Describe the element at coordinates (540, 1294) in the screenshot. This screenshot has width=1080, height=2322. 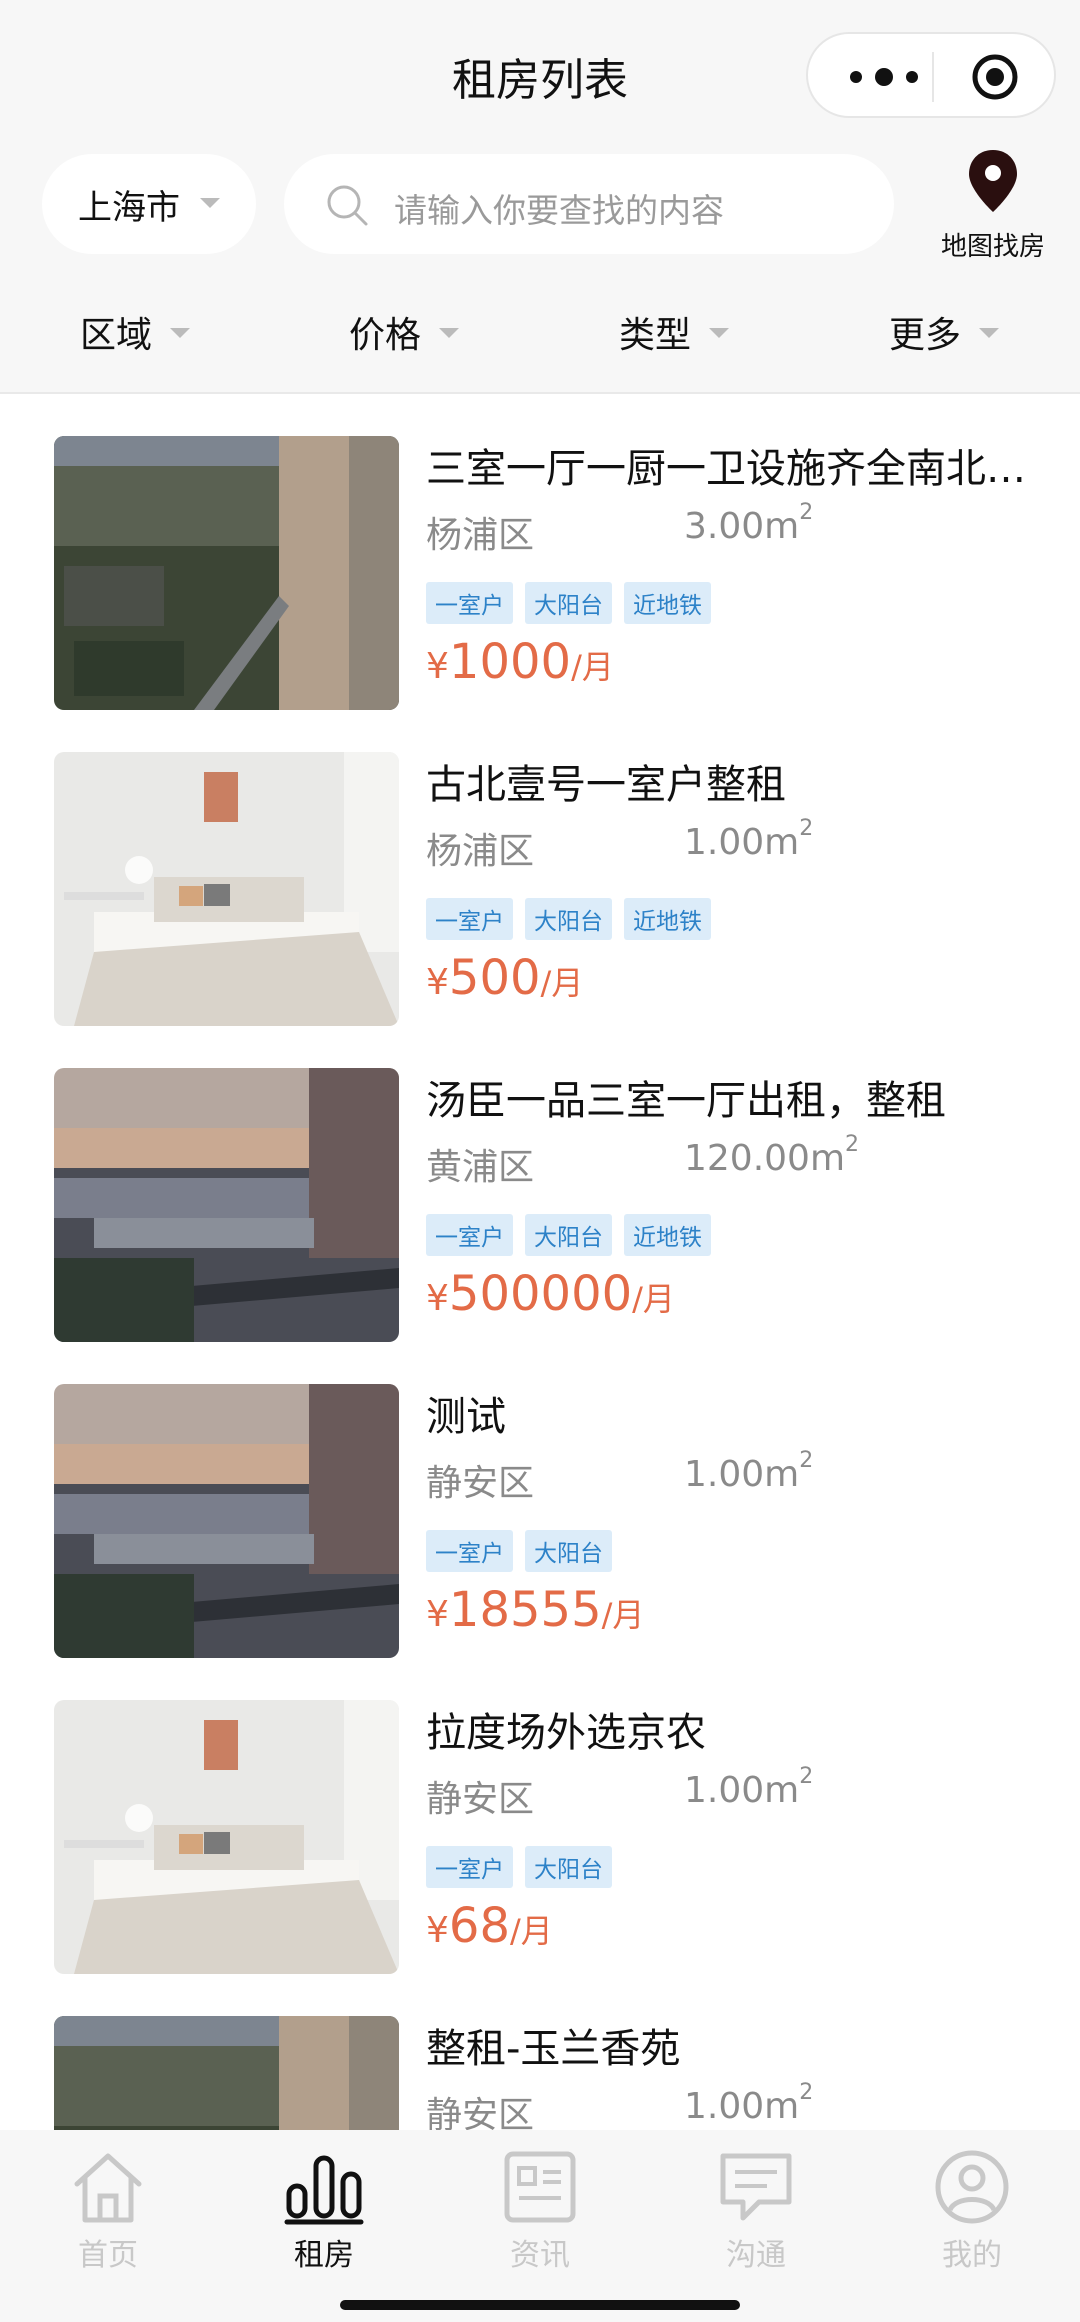
I see `price-value: 500000` at that location.